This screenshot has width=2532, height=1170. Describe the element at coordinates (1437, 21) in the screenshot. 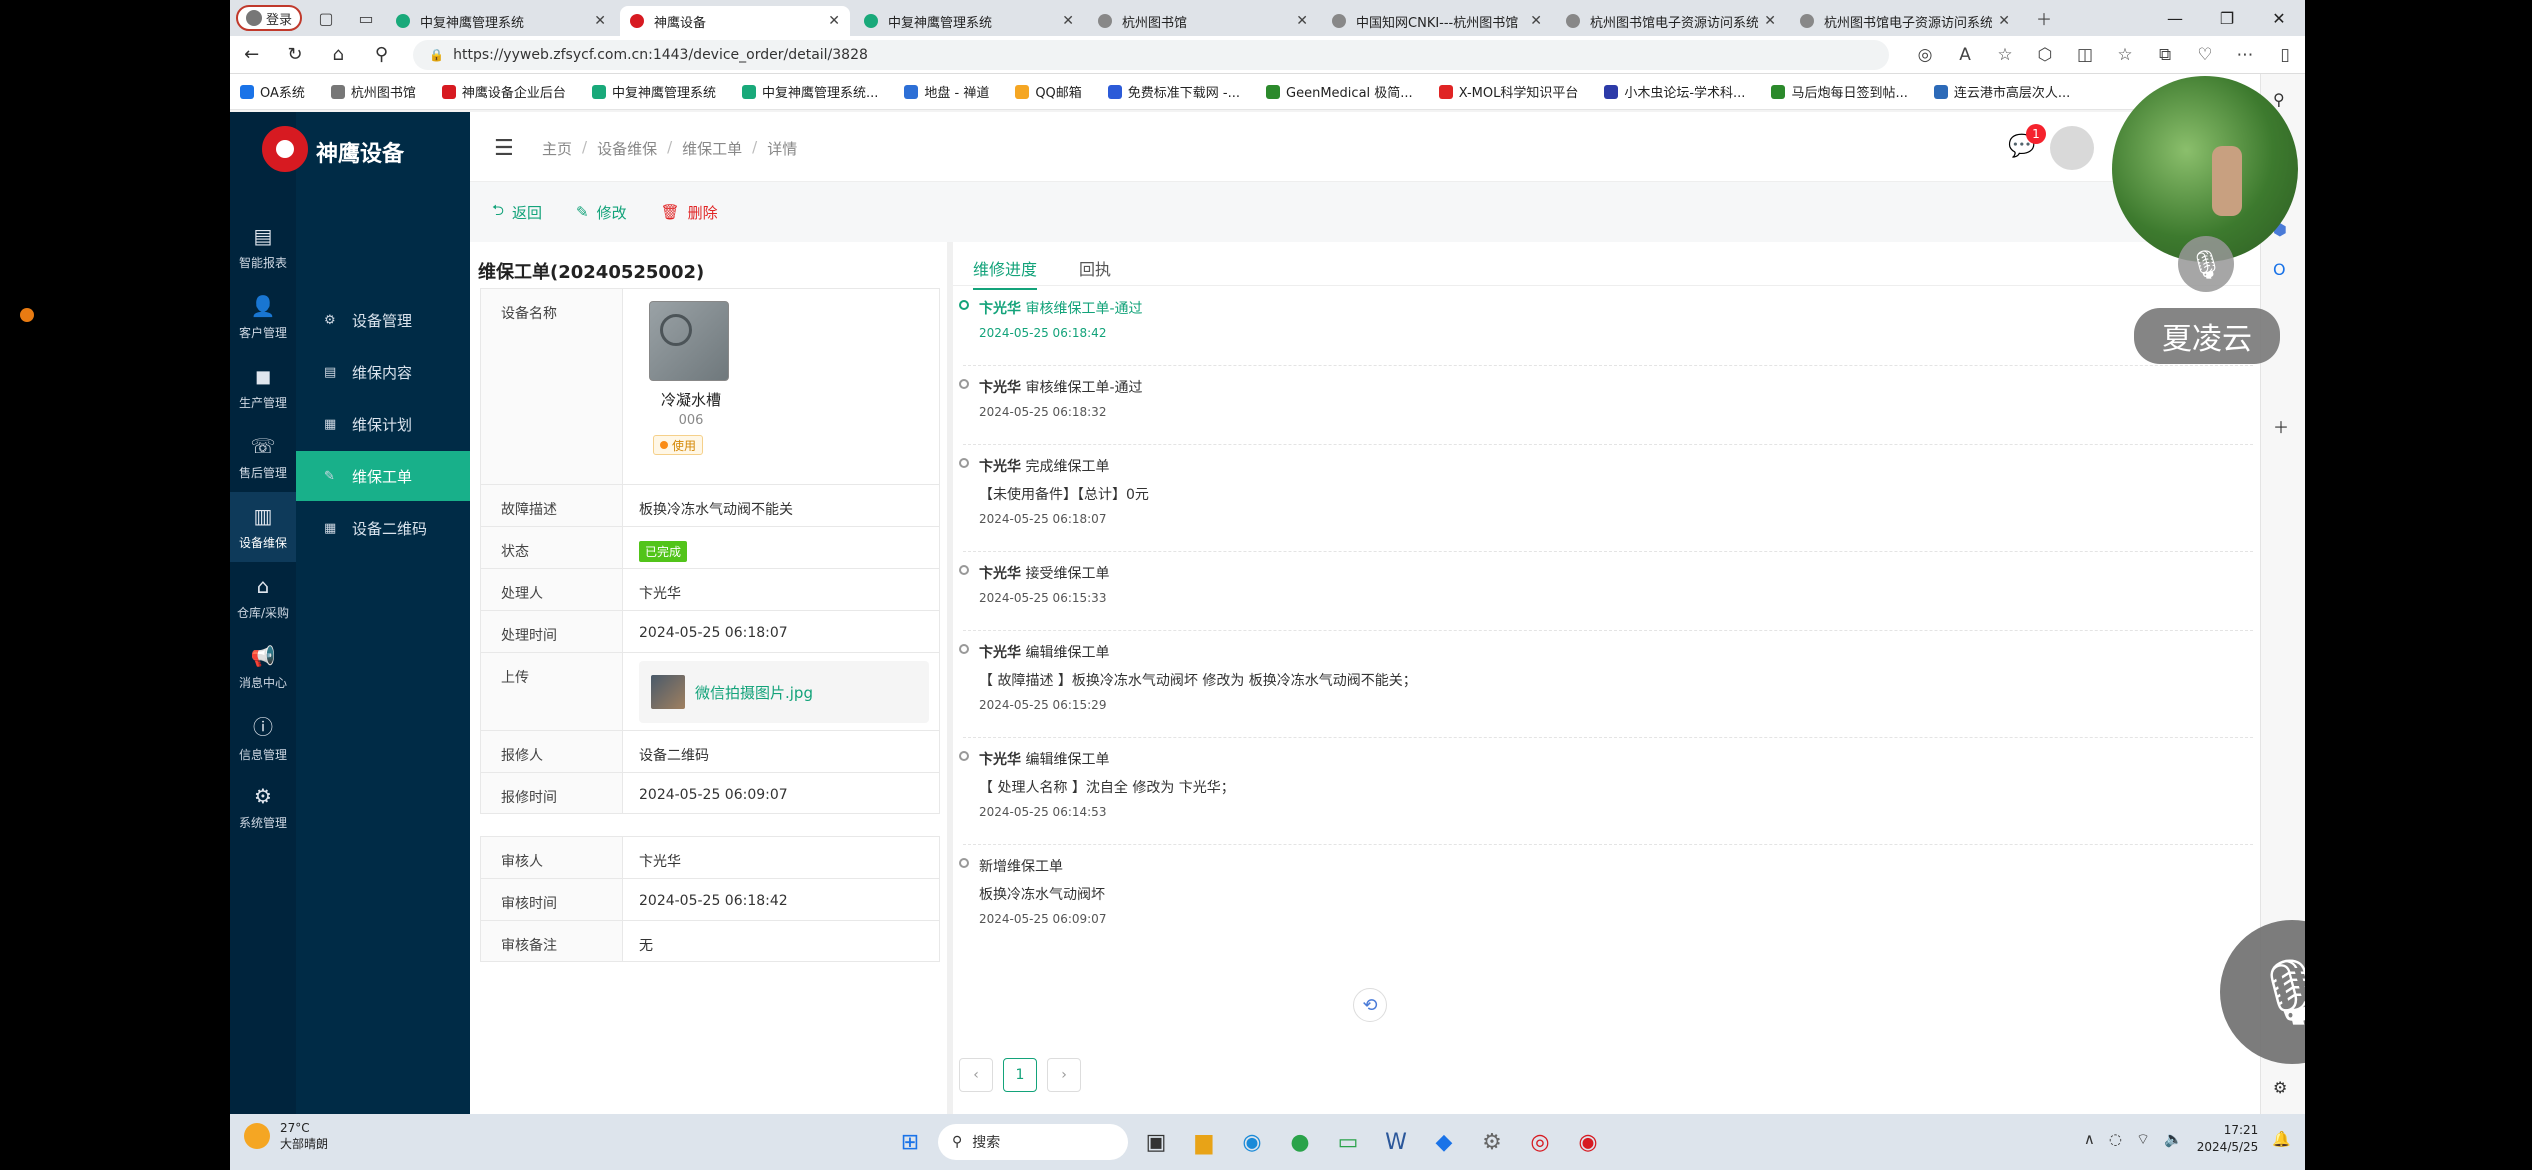

I see `browser-tab: 中国知网CNKI---杭州图书馆 ✕` at that location.